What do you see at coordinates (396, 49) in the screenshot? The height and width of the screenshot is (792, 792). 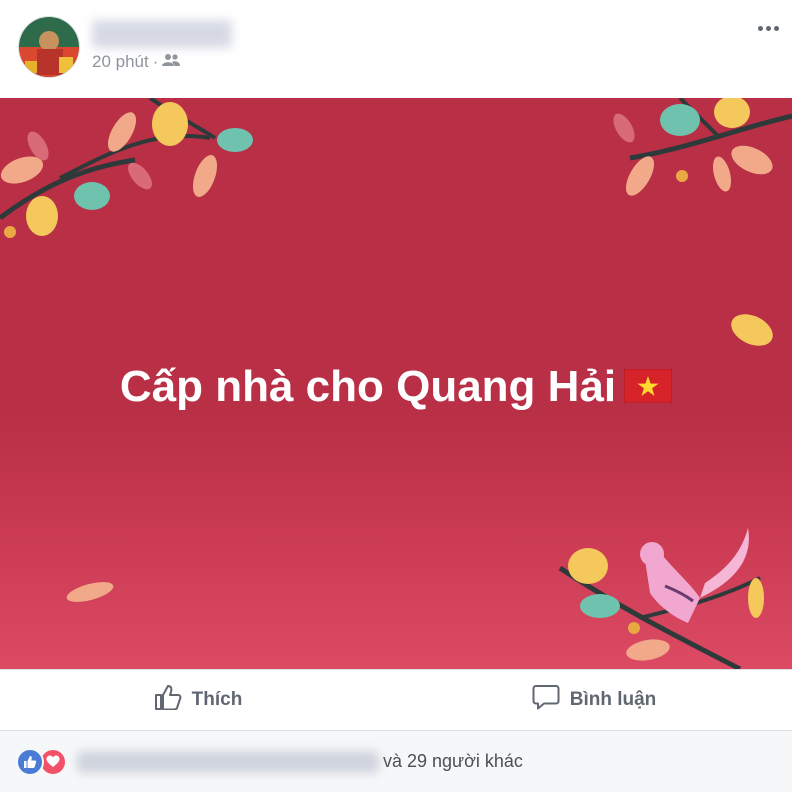 I see `post-header: 20 phút ·` at bounding box center [396, 49].